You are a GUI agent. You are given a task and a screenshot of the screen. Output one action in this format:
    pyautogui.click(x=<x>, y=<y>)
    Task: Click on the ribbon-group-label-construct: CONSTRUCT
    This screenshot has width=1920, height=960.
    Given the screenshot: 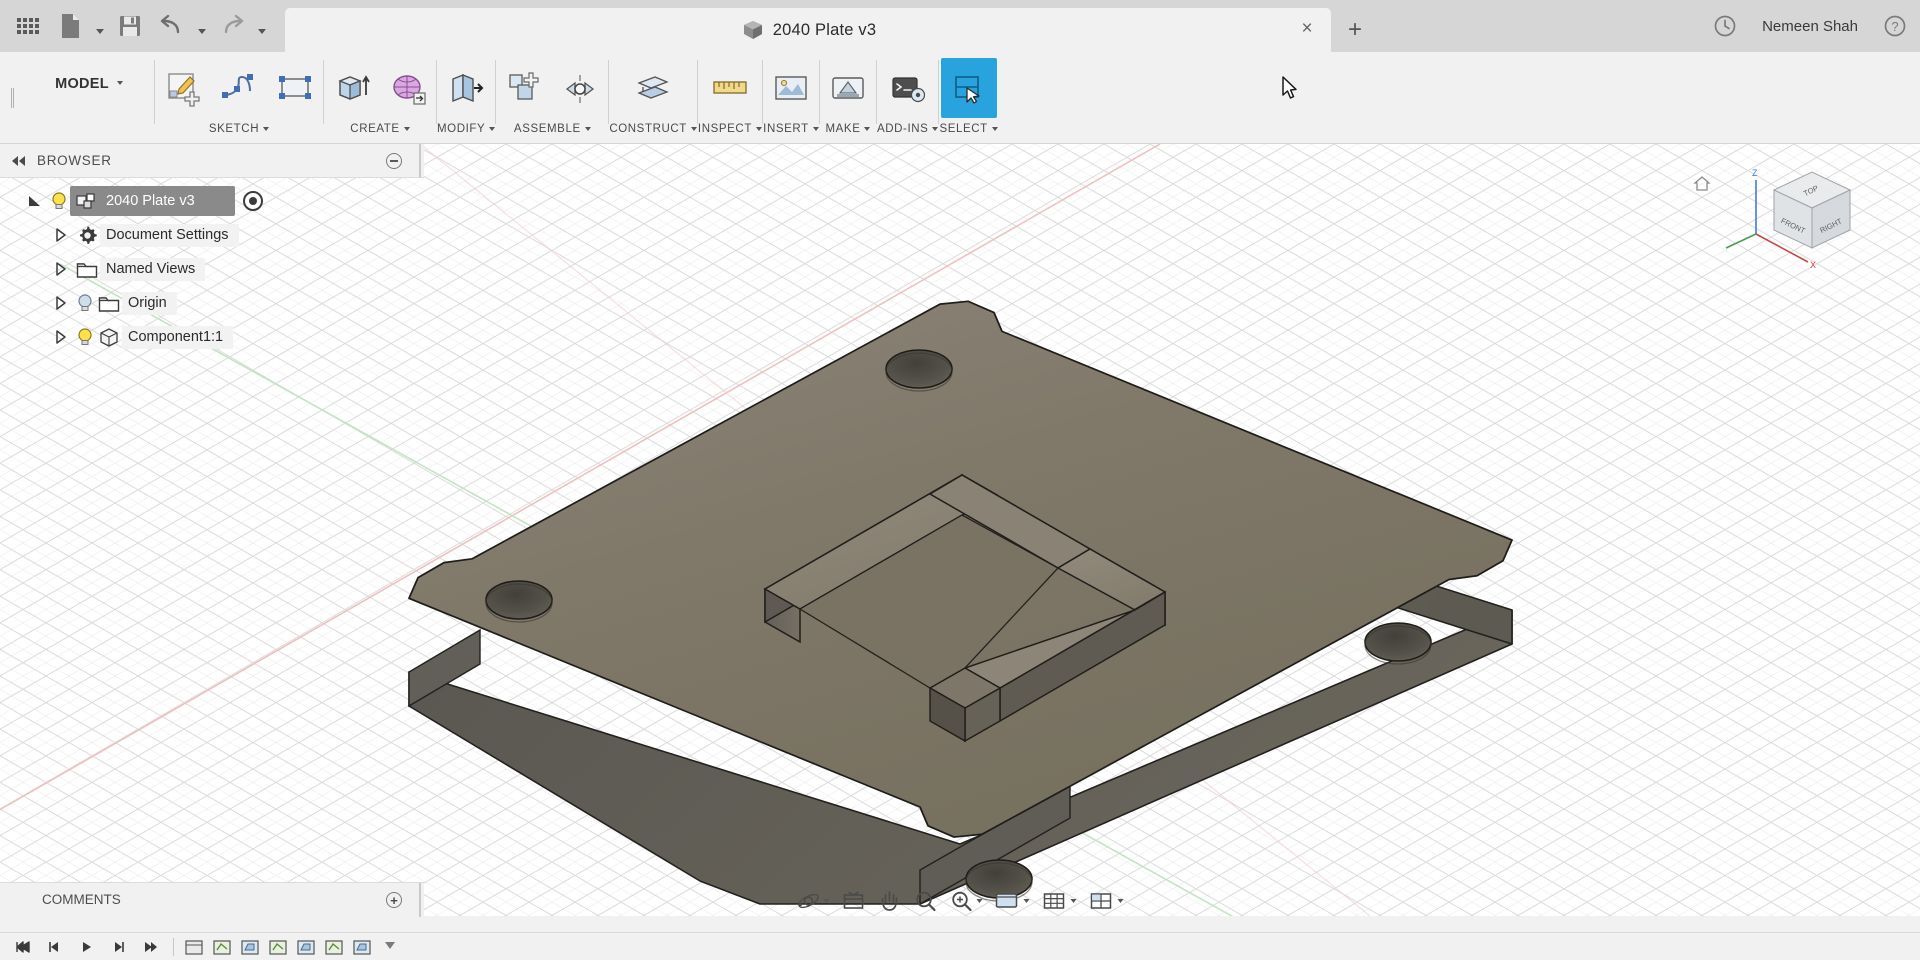 What is the action you would take?
    pyautogui.click(x=653, y=129)
    